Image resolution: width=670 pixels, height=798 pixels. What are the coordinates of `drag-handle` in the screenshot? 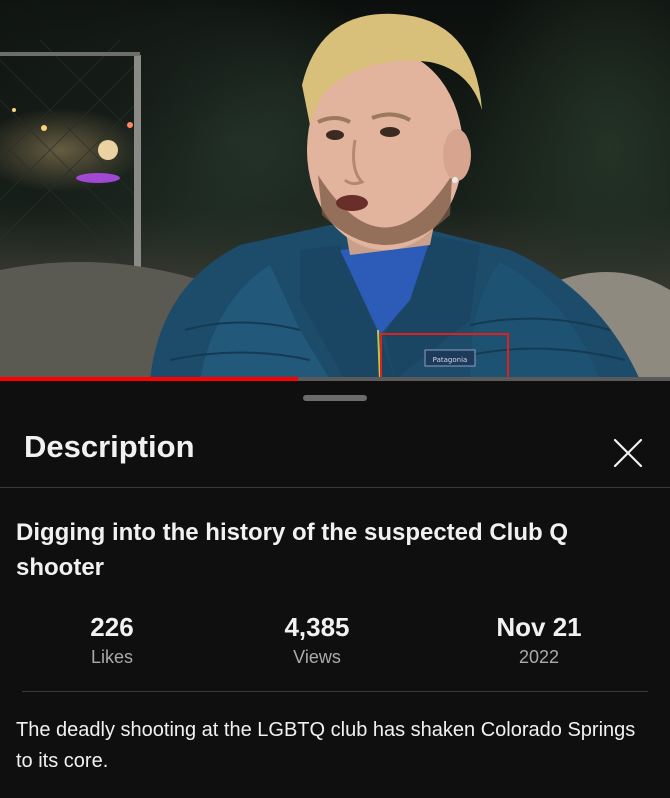 It's located at (335, 398).